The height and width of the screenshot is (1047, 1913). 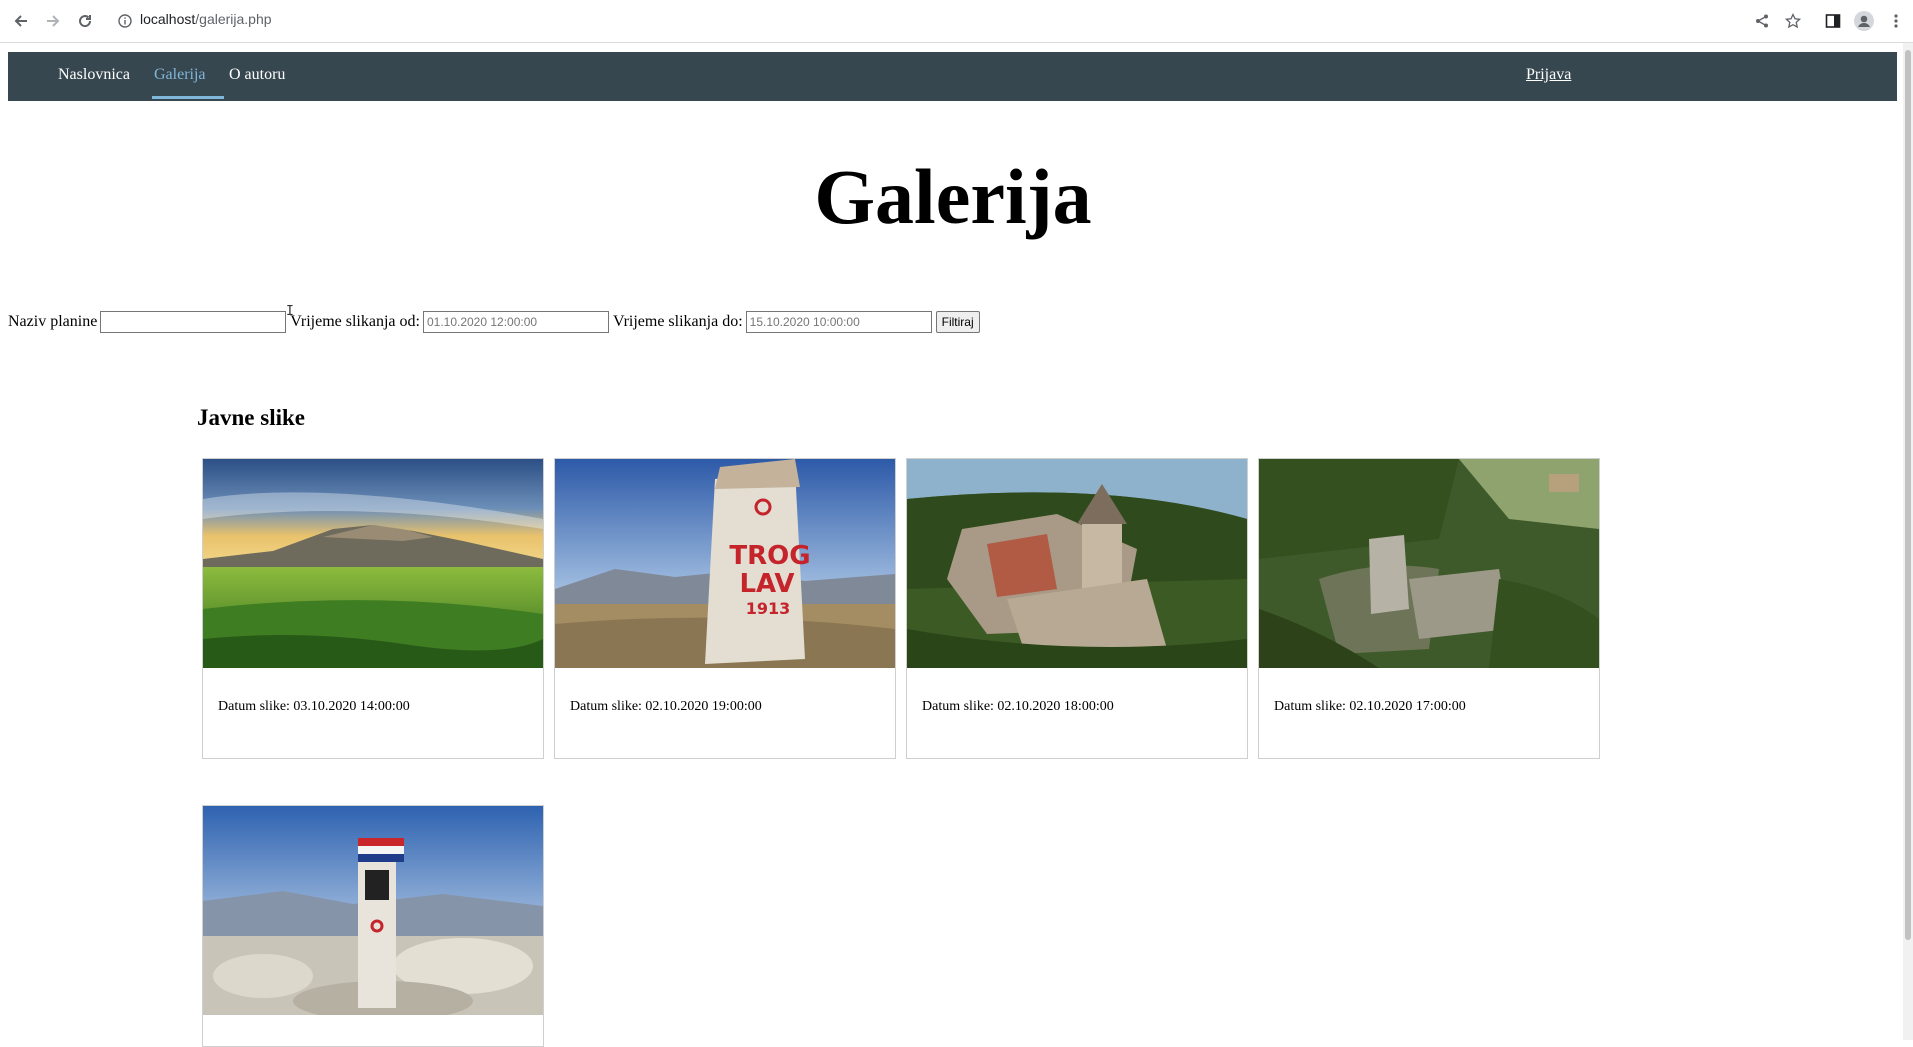 What do you see at coordinates (1762, 21) in the screenshot?
I see `share-icon` at bounding box center [1762, 21].